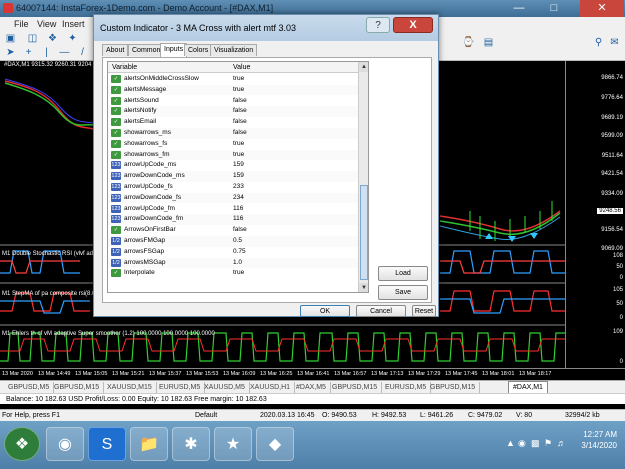 The width and height of the screenshot is (625, 469). Describe the element at coordinates (234, 50) in the screenshot. I see `tab-visualization: Visualization` at that location.